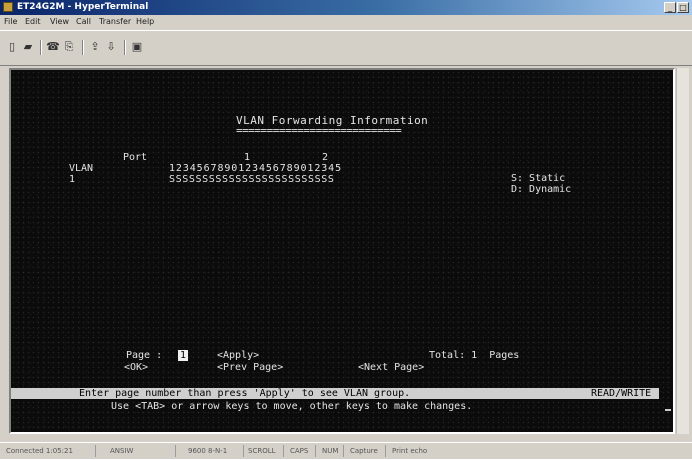  What do you see at coordinates (135, 157) in the screenshot?
I see `port-label: Port` at bounding box center [135, 157].